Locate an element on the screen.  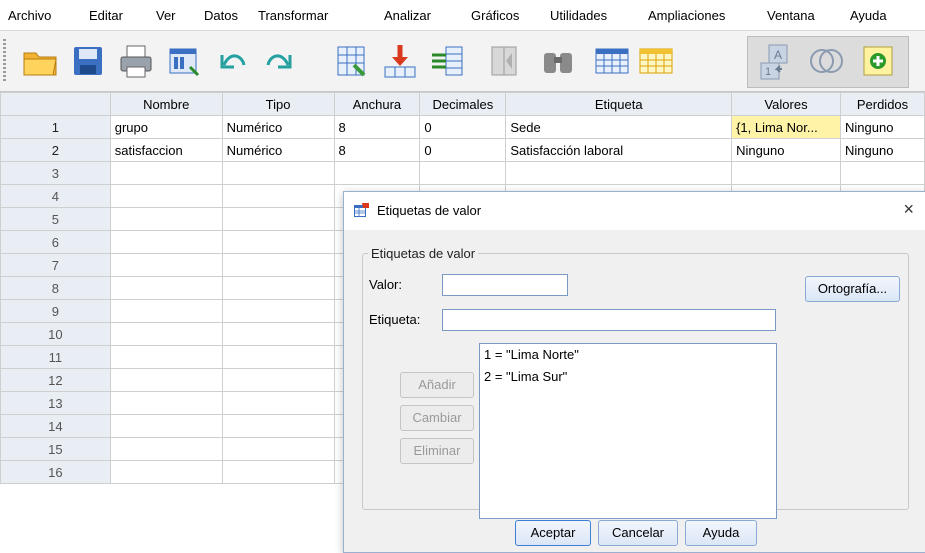
cancel-button: Cancelar is located at coordinates (638, 533).